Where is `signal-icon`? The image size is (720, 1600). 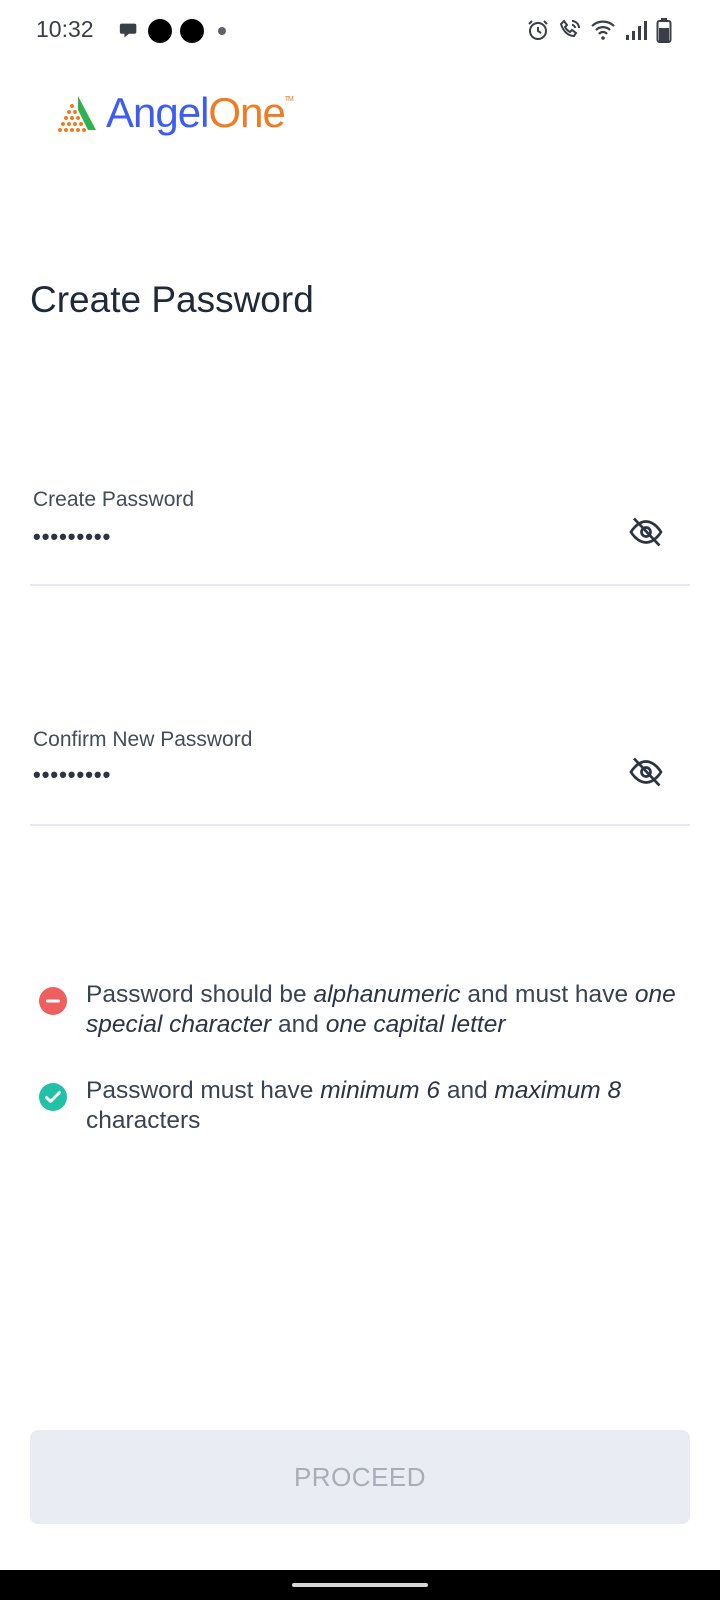 signal-icon is located at coordinates (636, 30).